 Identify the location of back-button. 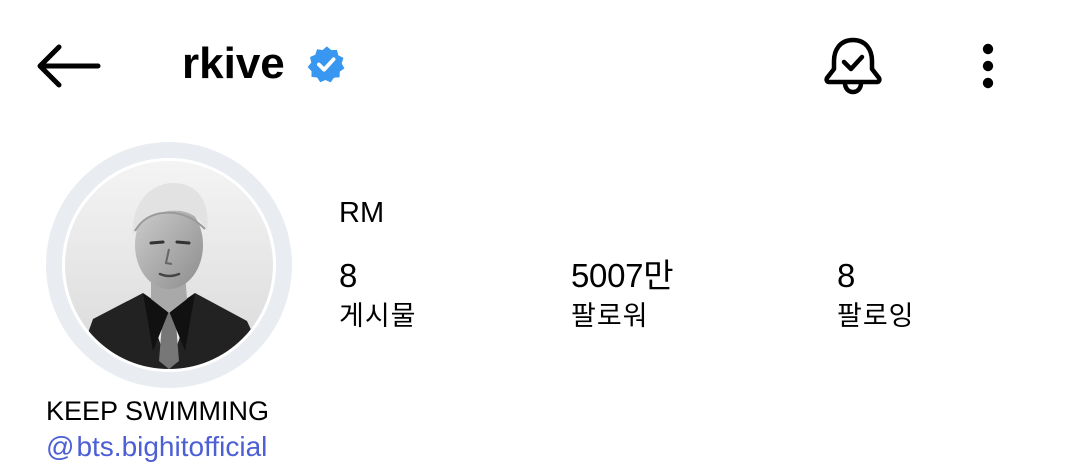
(68, 66).